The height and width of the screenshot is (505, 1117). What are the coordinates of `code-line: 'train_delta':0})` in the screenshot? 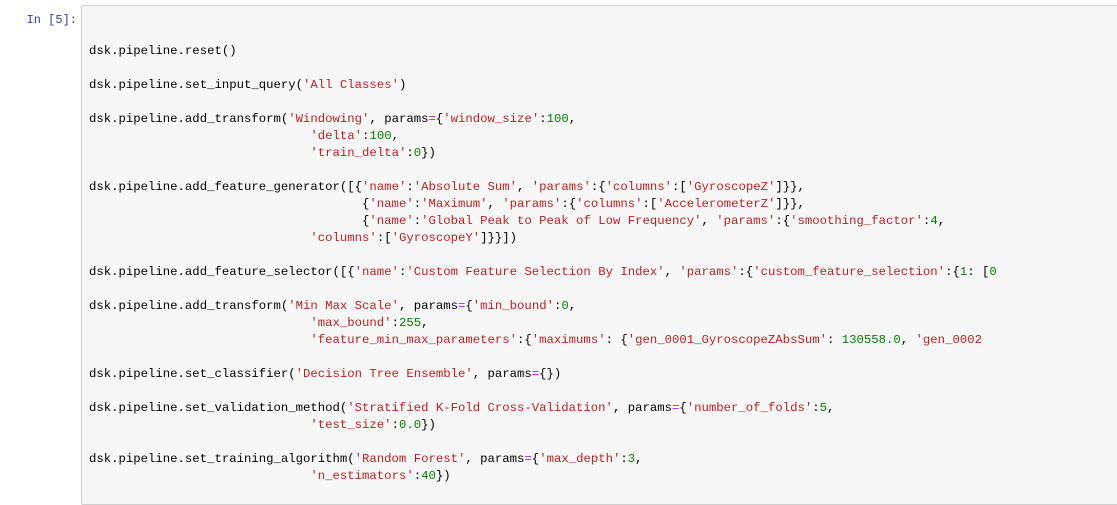 It's located at (543, 153).